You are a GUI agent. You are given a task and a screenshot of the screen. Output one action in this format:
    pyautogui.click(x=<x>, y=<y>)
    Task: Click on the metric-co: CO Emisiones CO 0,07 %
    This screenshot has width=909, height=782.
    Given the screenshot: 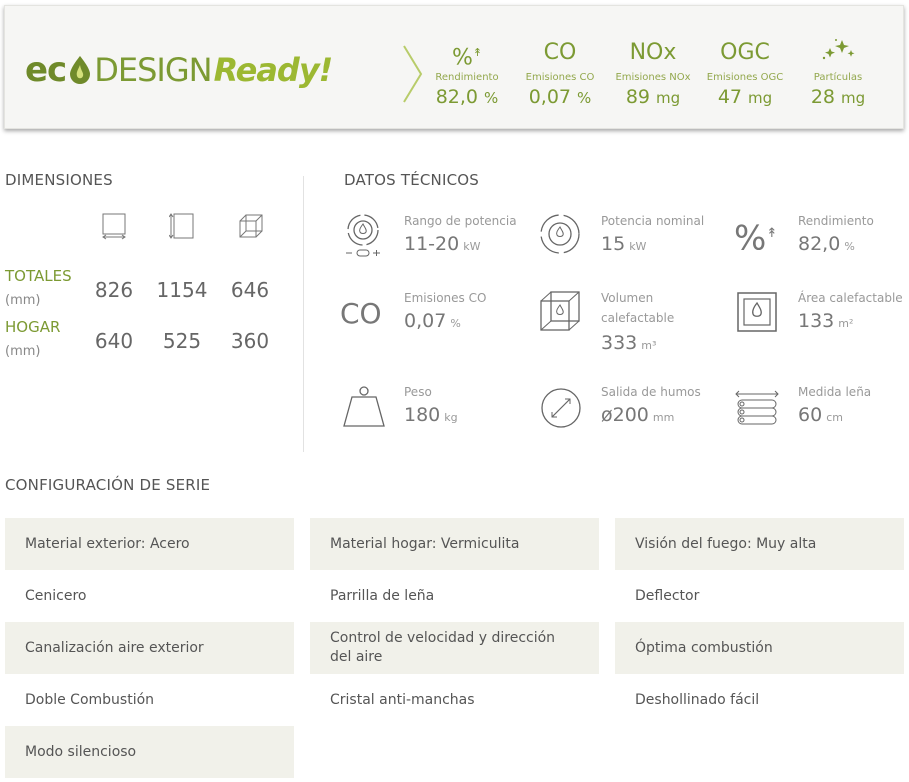 What is the action you would take?
    pyautogui.click(x=560, y=74)
    